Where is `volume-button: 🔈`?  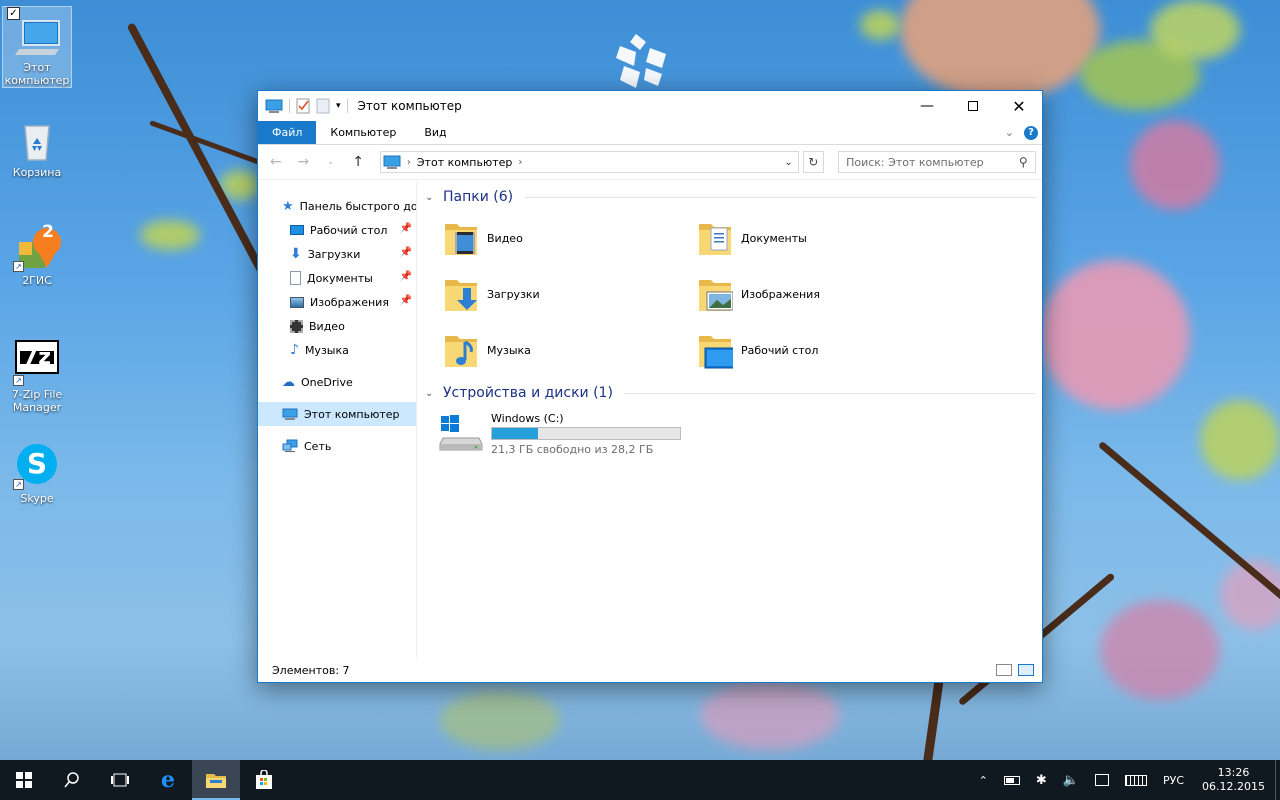 volume-button: 🔈 is located at coordinates (1071, 780).